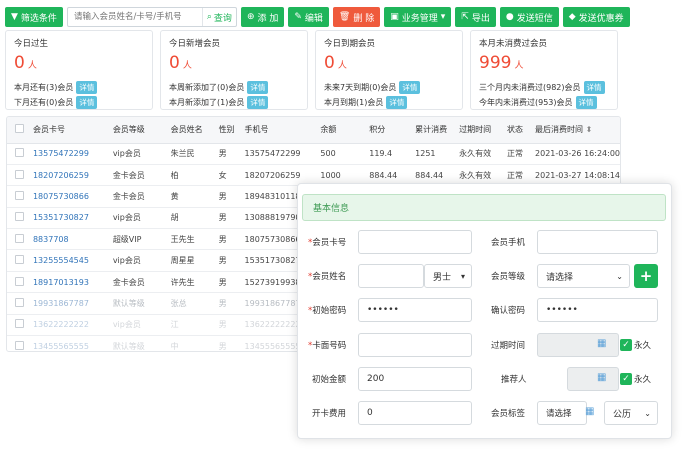 Image resolution: width=686 pixels, height=457 pixels. I want to click on face-no-label: *卡面号码, so click(327, 346).